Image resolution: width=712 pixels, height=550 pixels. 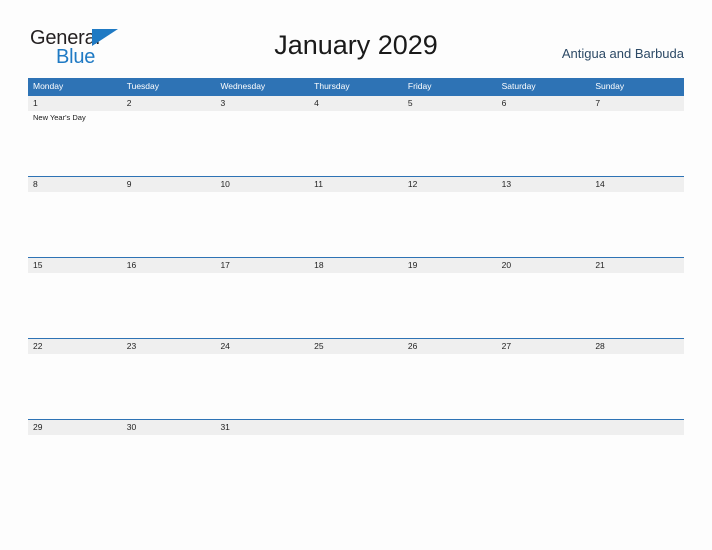 What do you see at coordinates (637, 346) in the screenshot?
I see `date-number: 28` at bounding box center [637, 346].